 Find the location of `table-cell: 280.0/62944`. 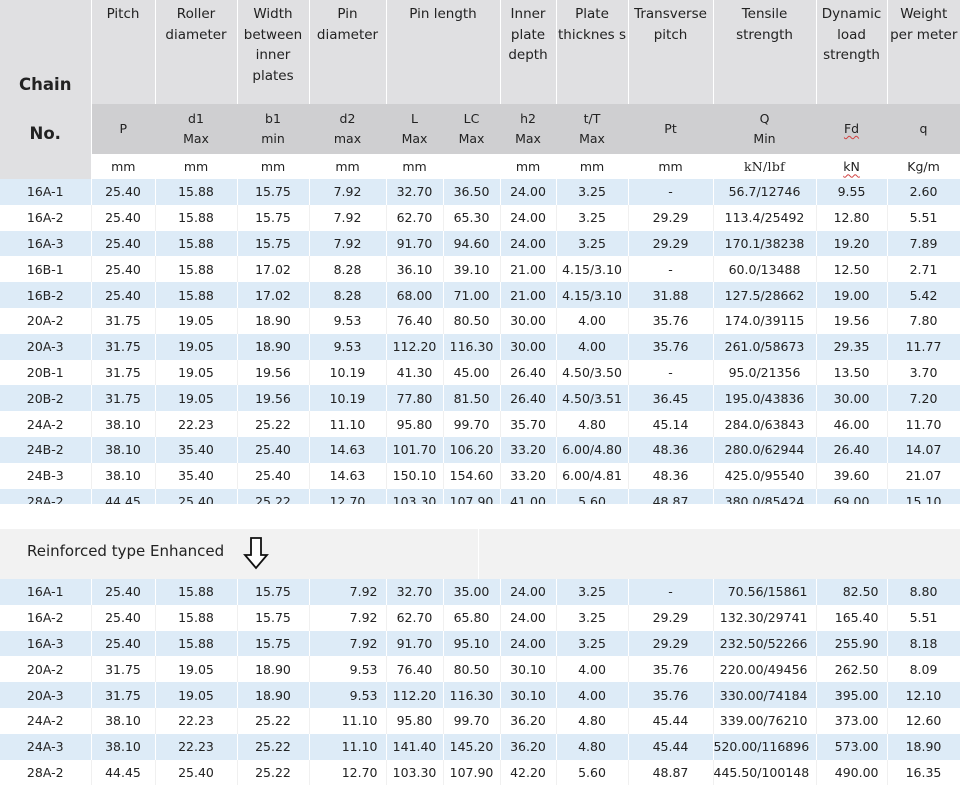

table-cell: 280.0/62944 is located at coordinates (765, 449).